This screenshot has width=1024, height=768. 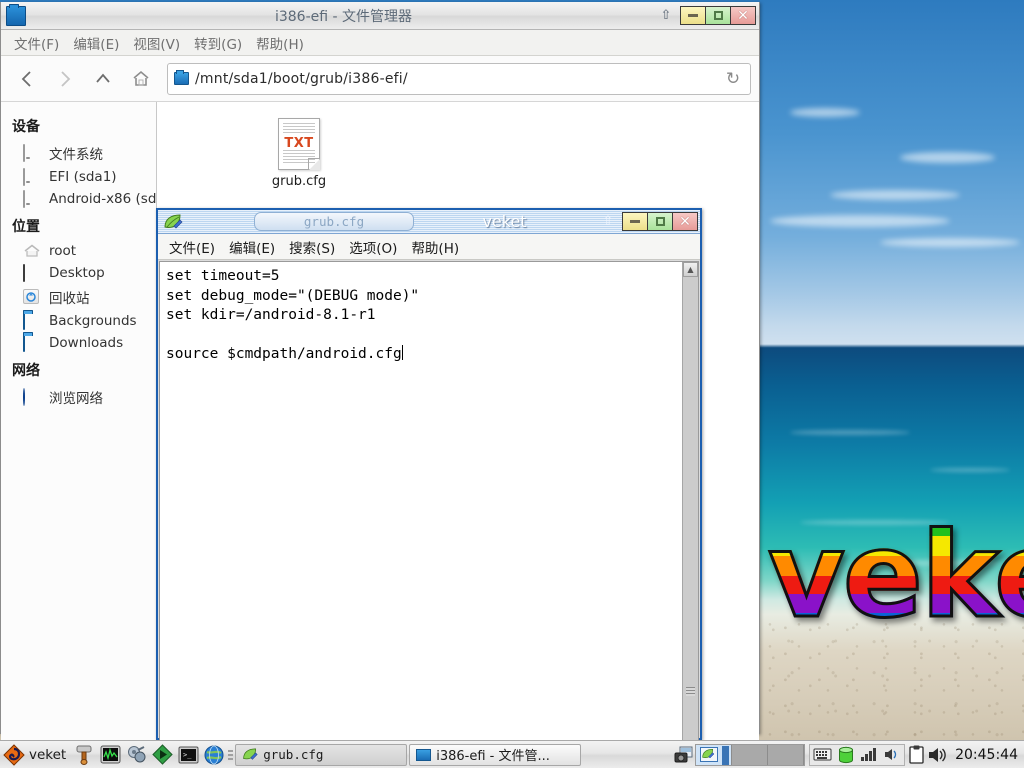 I want to click on sidebar-item-desktop: Desktop, so click(x=78, y=273).